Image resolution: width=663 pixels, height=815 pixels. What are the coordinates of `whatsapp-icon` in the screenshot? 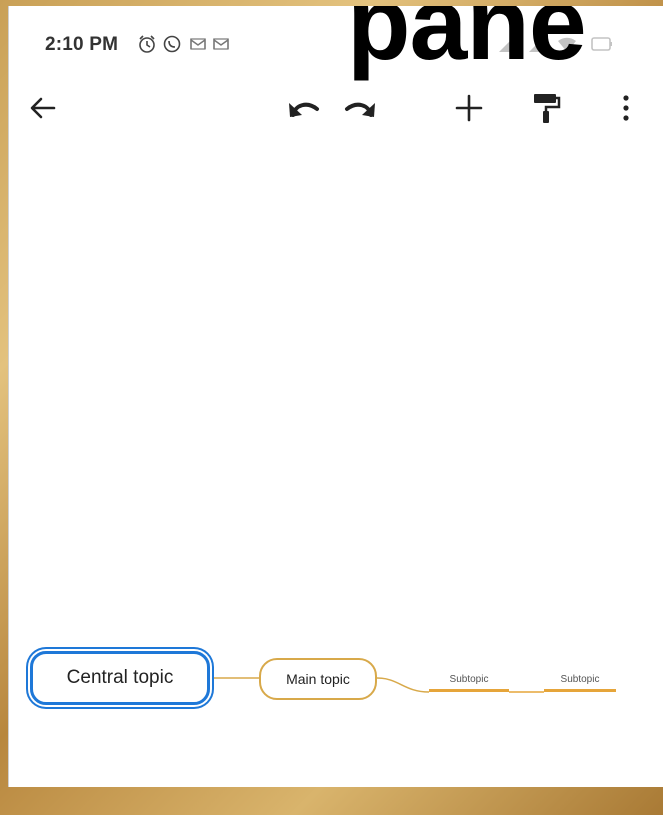 It's located at (172, 44).